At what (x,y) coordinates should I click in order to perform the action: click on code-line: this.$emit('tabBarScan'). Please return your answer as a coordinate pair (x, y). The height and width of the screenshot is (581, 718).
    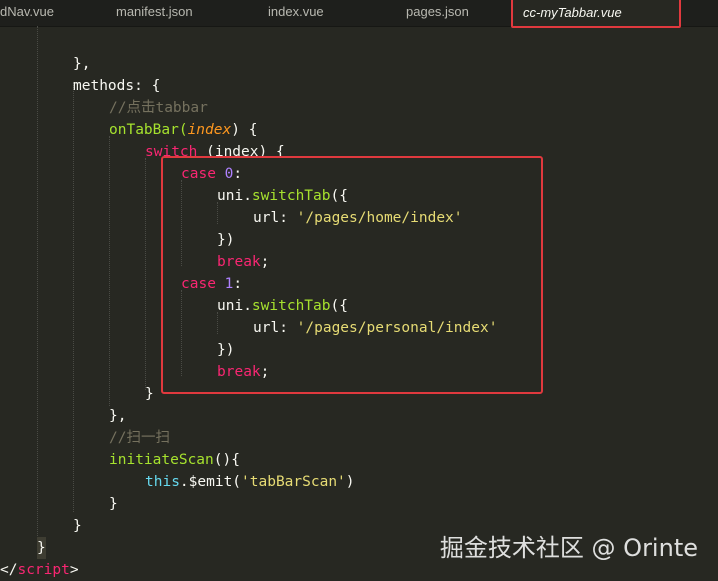
    Looking at the image, I should click on (250, 482).